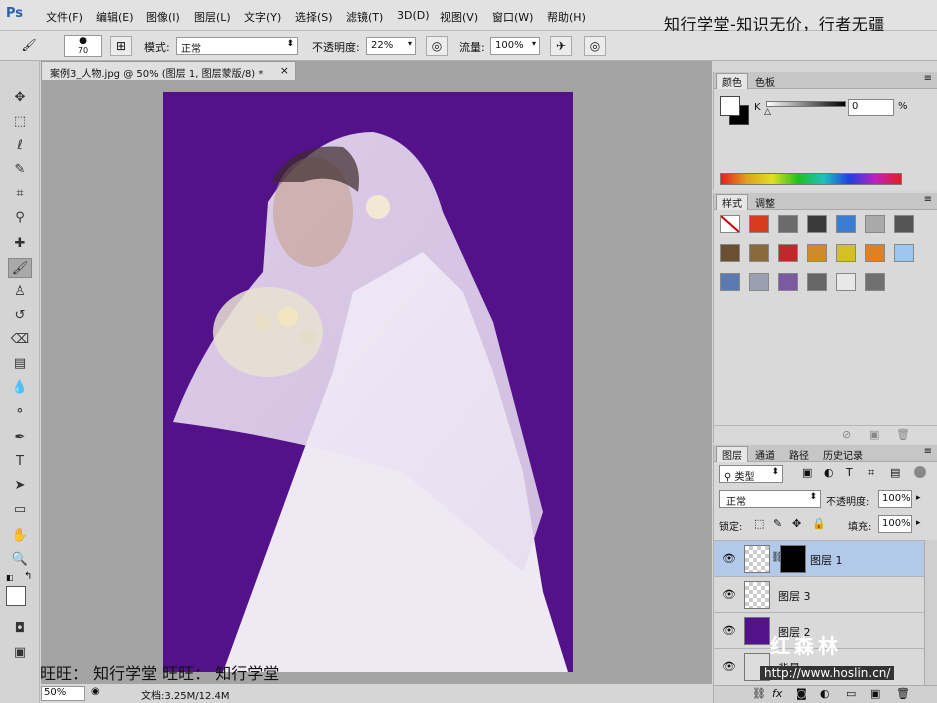  Describe the element at coordinates (121, 46) in the screenshot. I see `brush-panel-icon: ⊞` at that location.